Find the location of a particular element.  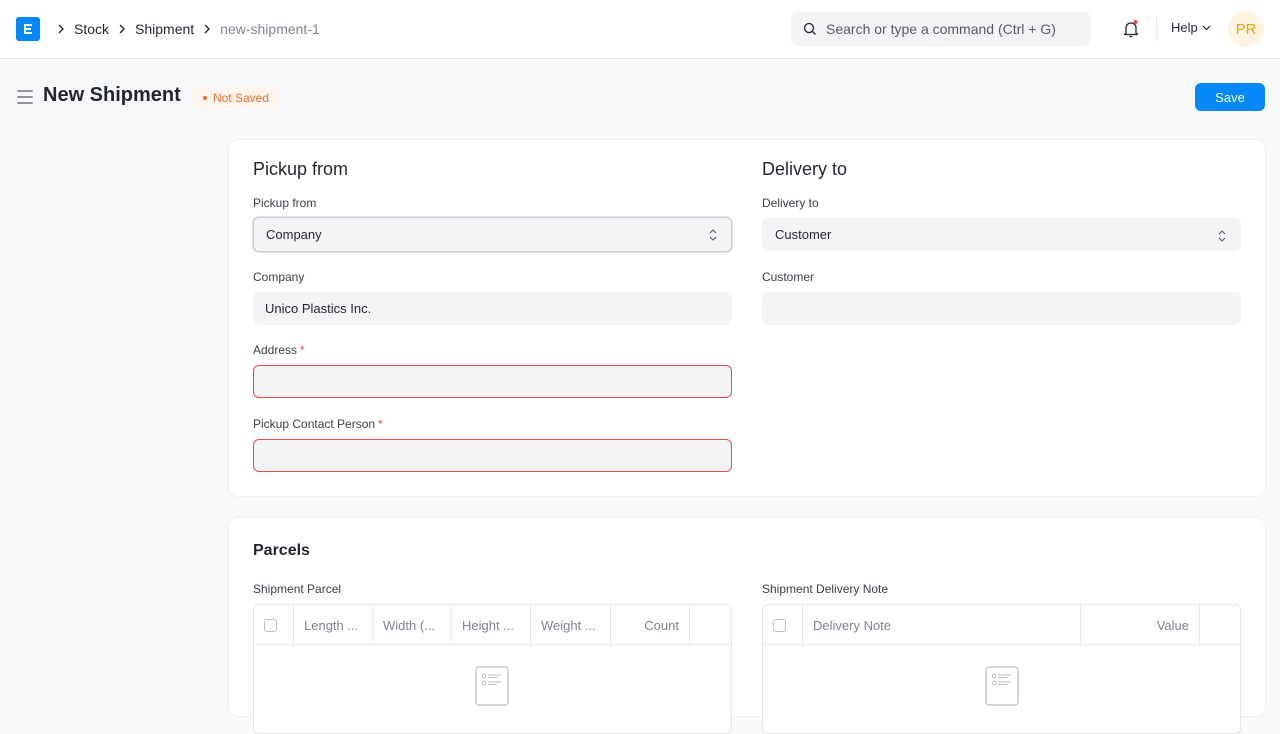

address-label: Address * is located at coordinates (279, 350).